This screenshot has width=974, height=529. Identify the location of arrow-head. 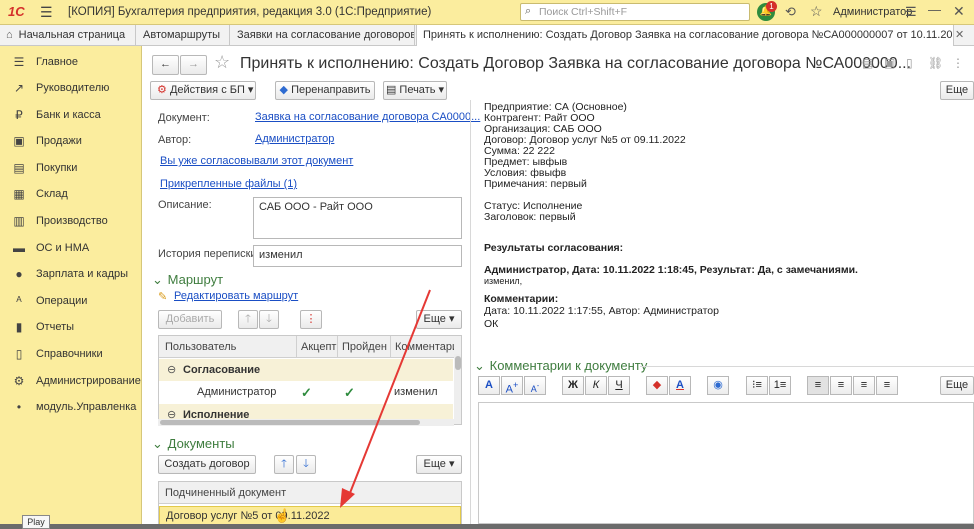
(347, 498).